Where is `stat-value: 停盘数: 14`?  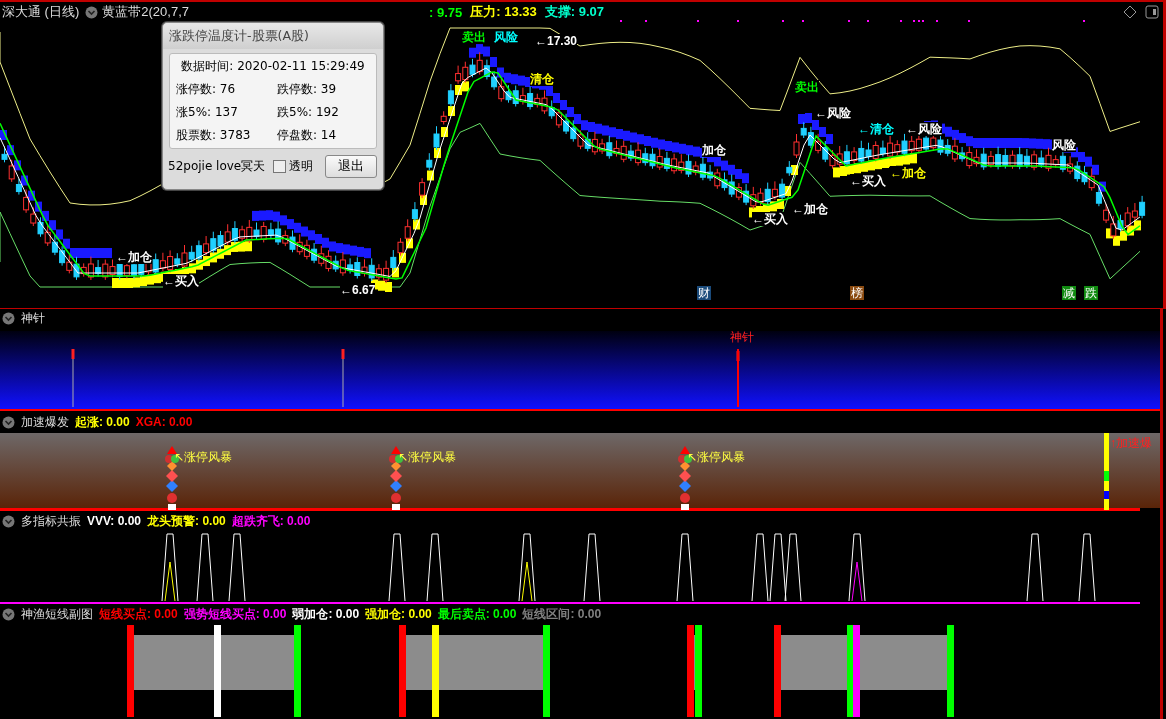 stat-value: 停盘数: 14 is located at coordinates (307, 135).